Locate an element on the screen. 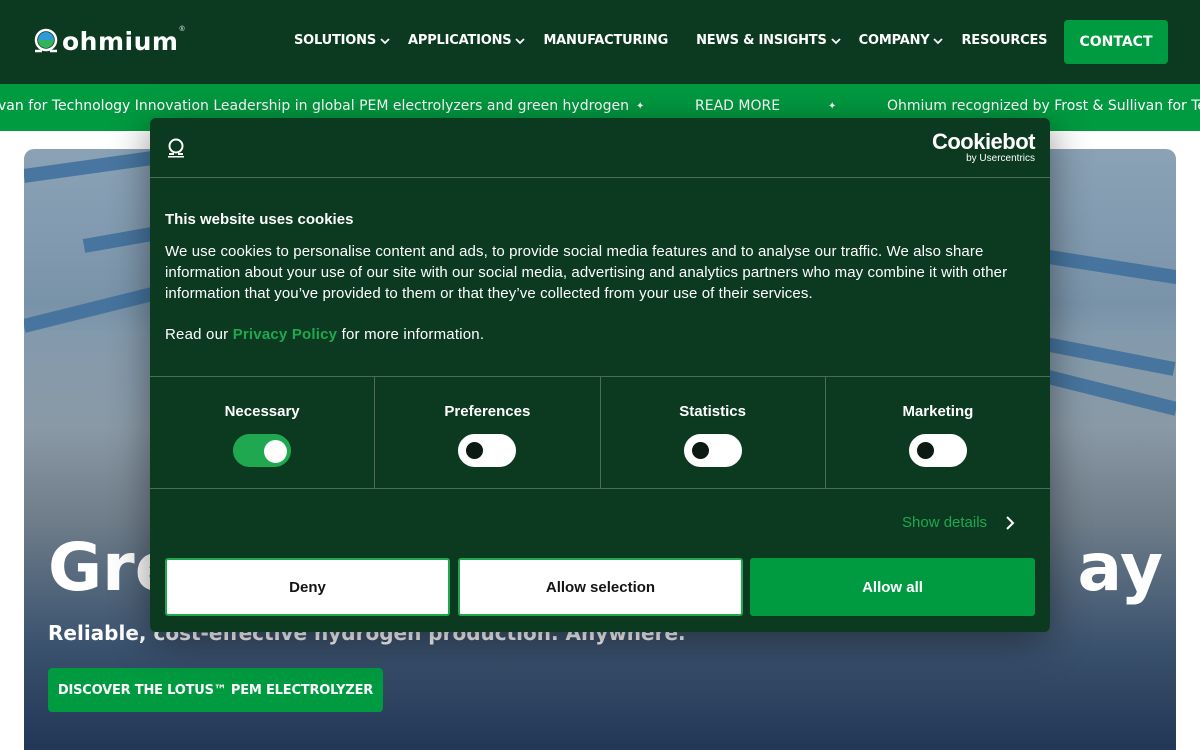 The image size is (1200, 750). nav-label: NEWS & INSIGHTS is located at coordinates (761, 40).